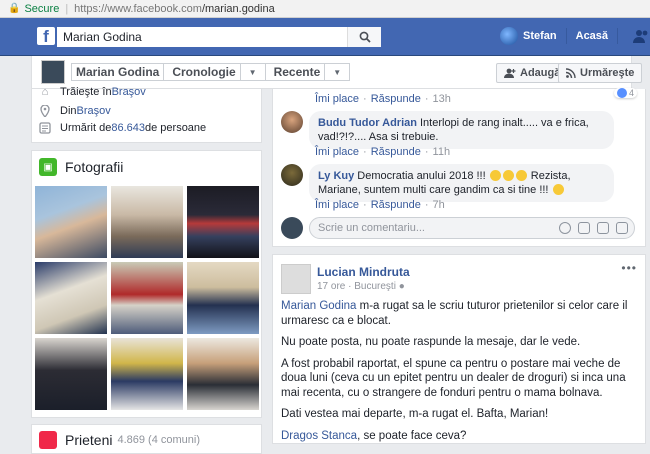  Describe the element at coordinates (336, 176) in the screenshot. I see `commenter-name: Ly Kuy` at that location.